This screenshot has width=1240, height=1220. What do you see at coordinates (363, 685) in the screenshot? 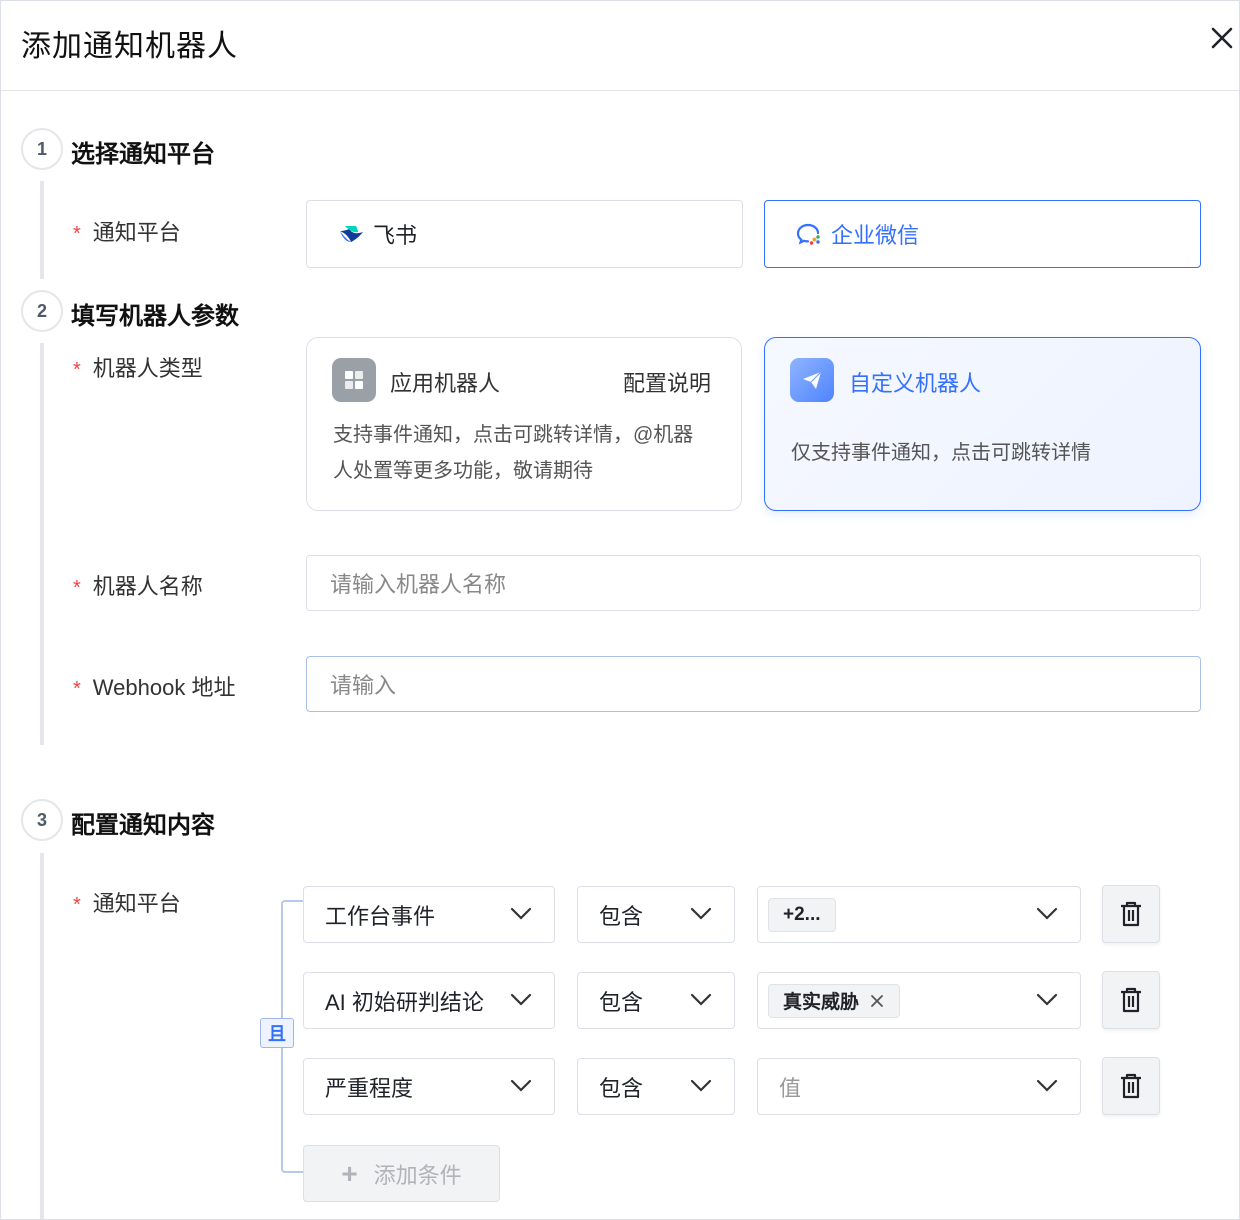
I see `webhook-placeholder: 请输入` at bounding box center [363, 685].